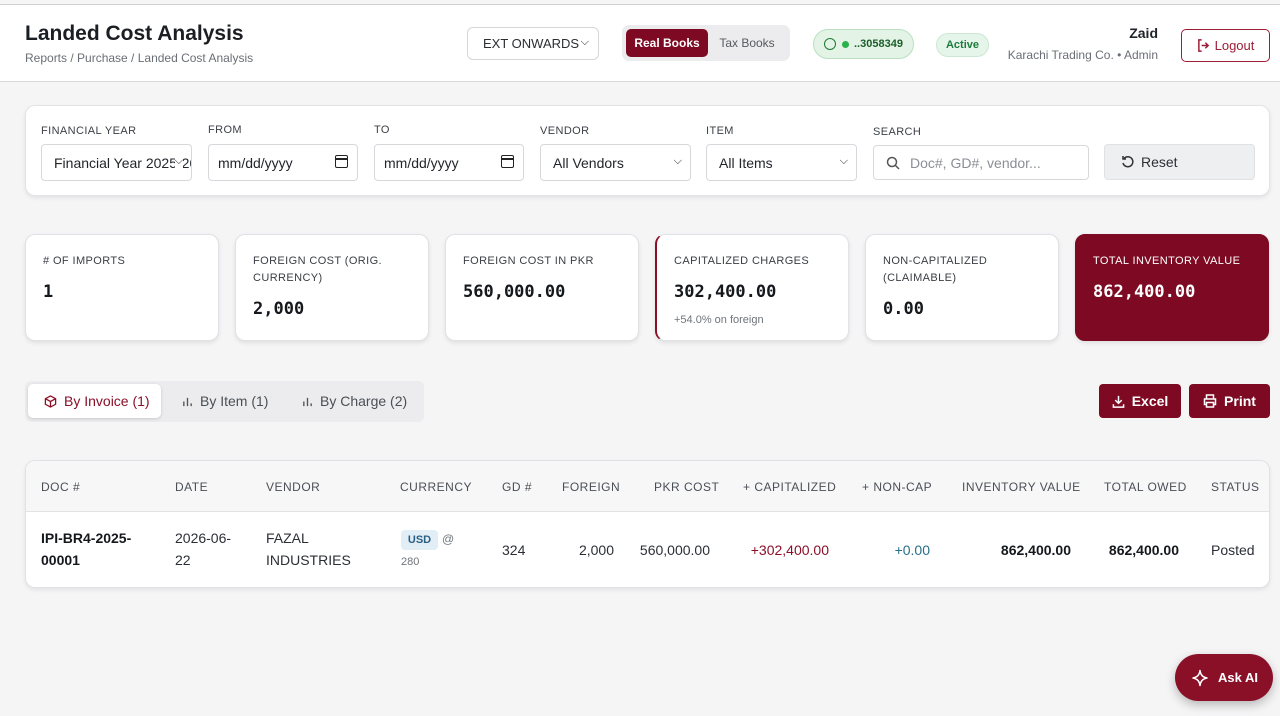 This screenshot has height=716, width=1280. Describe the element at coordinates (1233, 550) in the screenshot. I see `status-text: Posted` at that location.